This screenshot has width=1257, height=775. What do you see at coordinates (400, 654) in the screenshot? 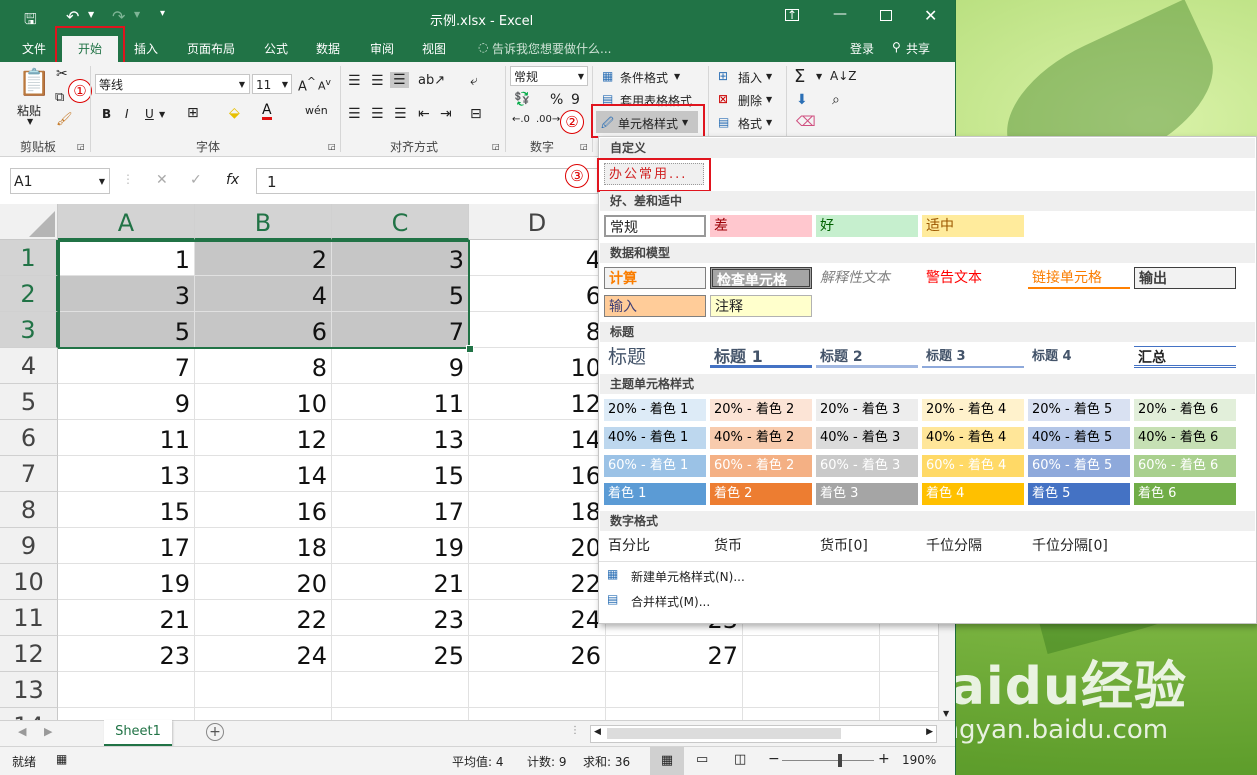
I see `grid-cell: 25` at bounding box center [400, 654].